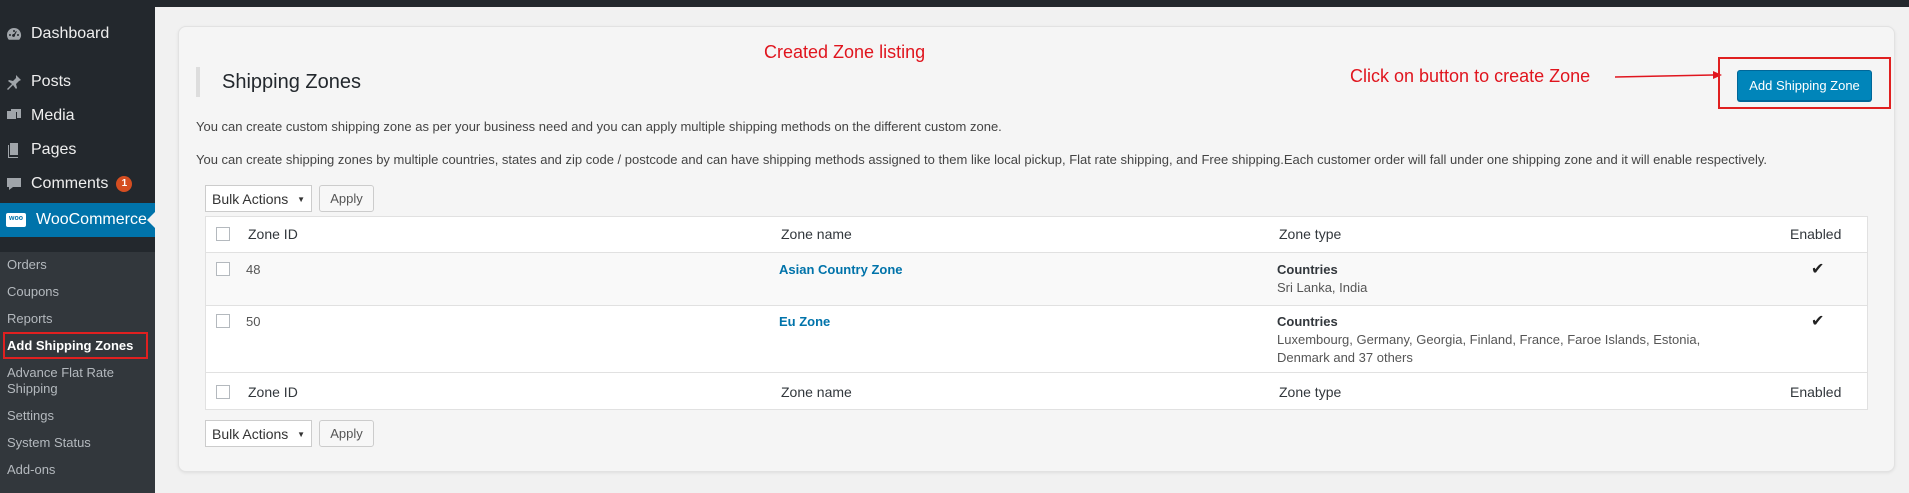 The image size is (1909, 493). Describe the element at coordinates (77, 82) in the screenshot. I see `menu-item-posts: Posts` at that location.